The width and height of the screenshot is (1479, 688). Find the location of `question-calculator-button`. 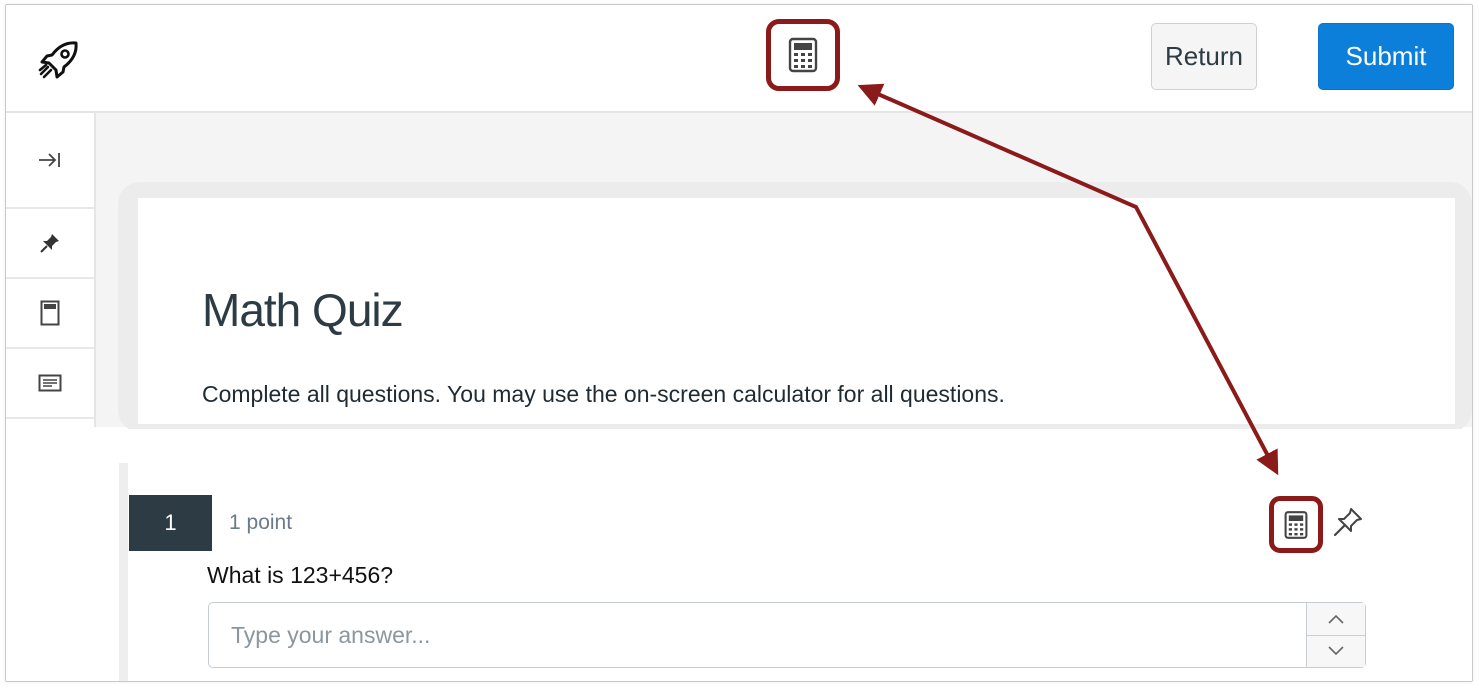

question-calculator-button is located at coordinates (1296, 524).